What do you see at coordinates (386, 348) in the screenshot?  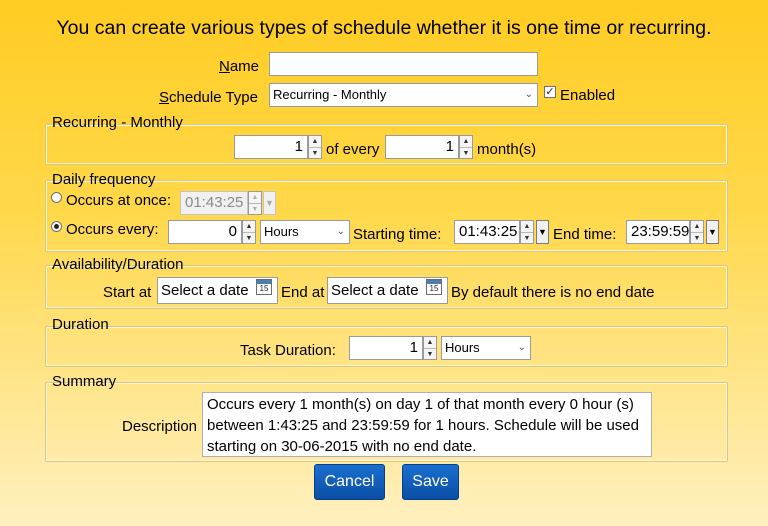 I see `task-duration-input: 1` at bounding box center [386, 348].